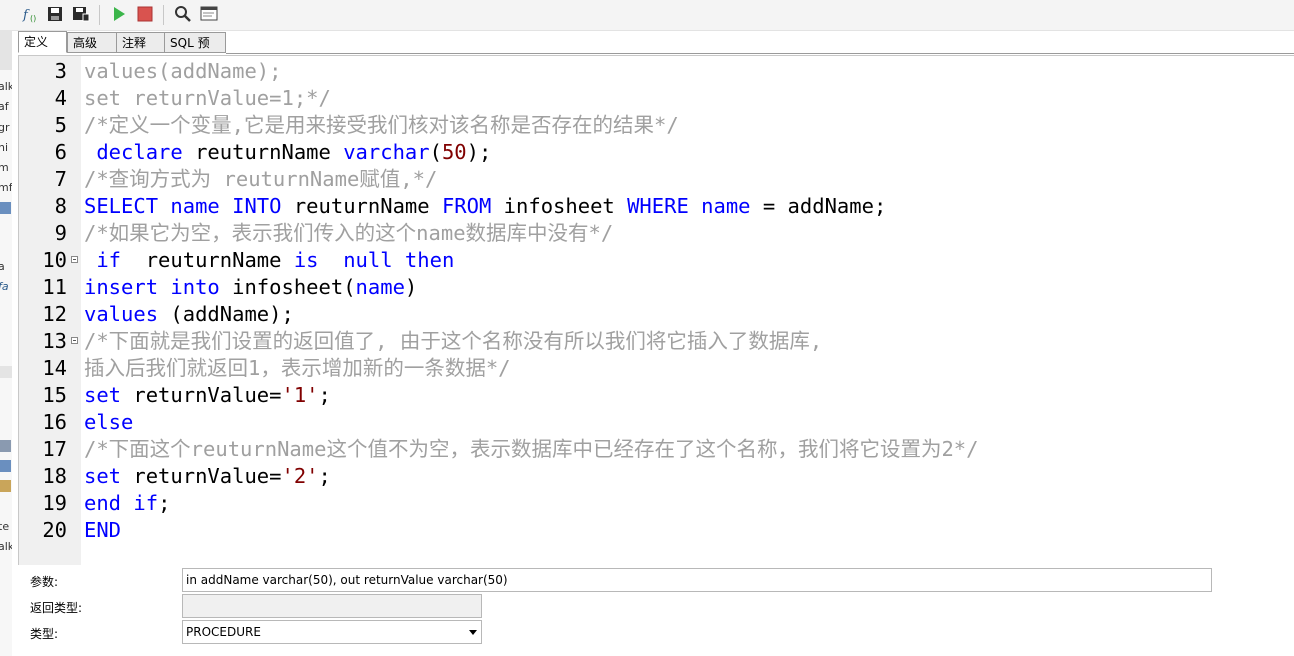 This screenshot has height=656, width=1294. What do you see at coordinates (54, 422) in the screenshot?
I see `line-number: 16` at bounding box center [54, 422].